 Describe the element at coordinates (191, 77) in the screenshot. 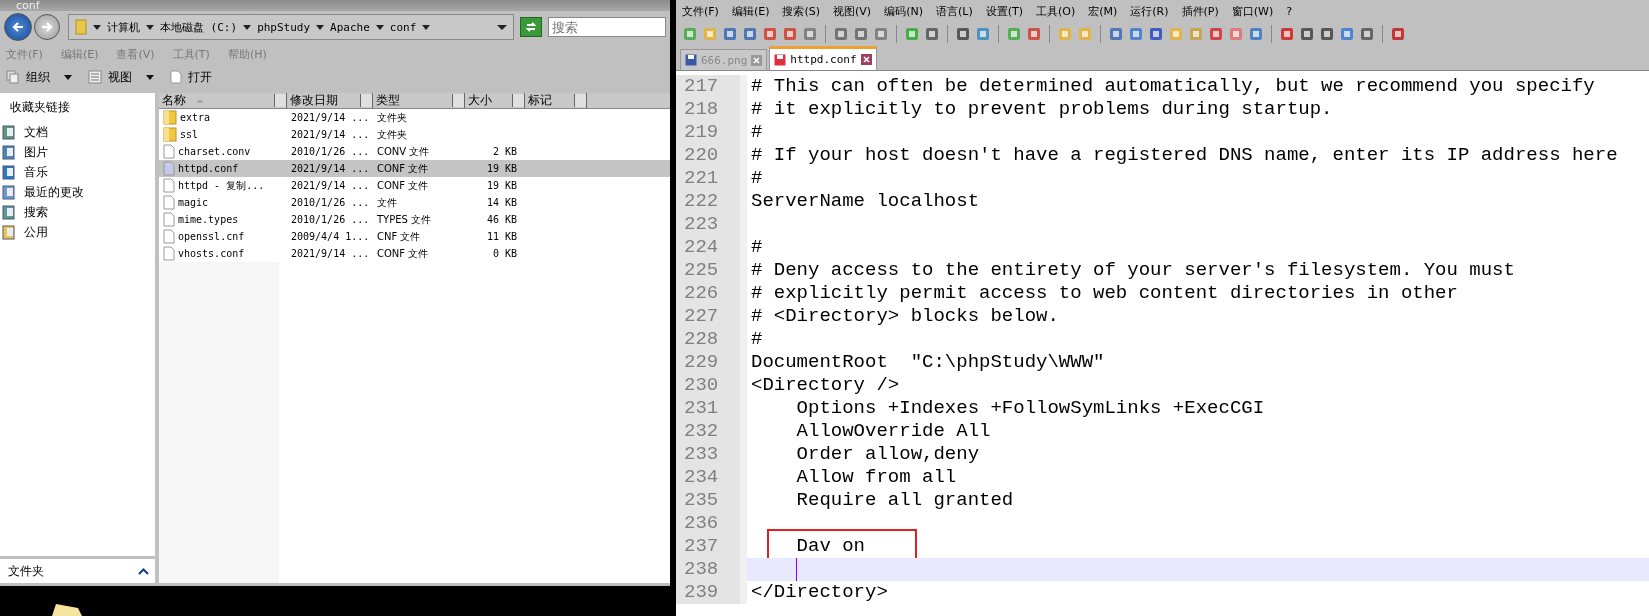

I see `toolbar-button: 打开` at that location.